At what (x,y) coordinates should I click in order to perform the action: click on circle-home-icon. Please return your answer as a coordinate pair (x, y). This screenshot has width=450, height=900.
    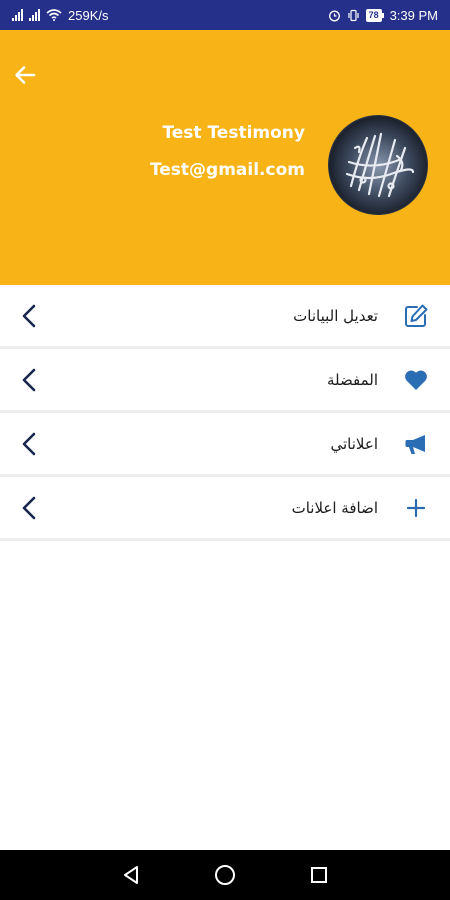
    Looking at the image, I should click on (225, 875).